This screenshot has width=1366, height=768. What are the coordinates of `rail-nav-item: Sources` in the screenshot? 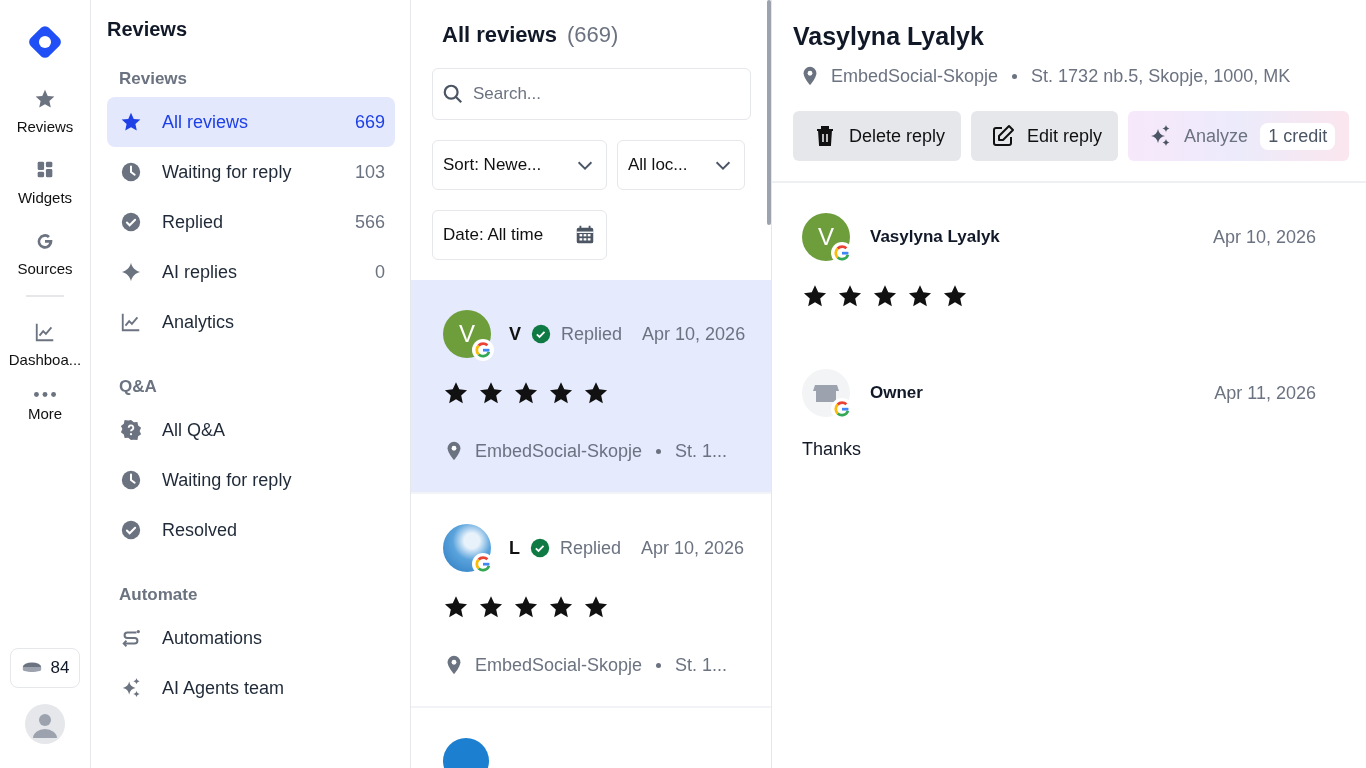 It's located at (45, 253).